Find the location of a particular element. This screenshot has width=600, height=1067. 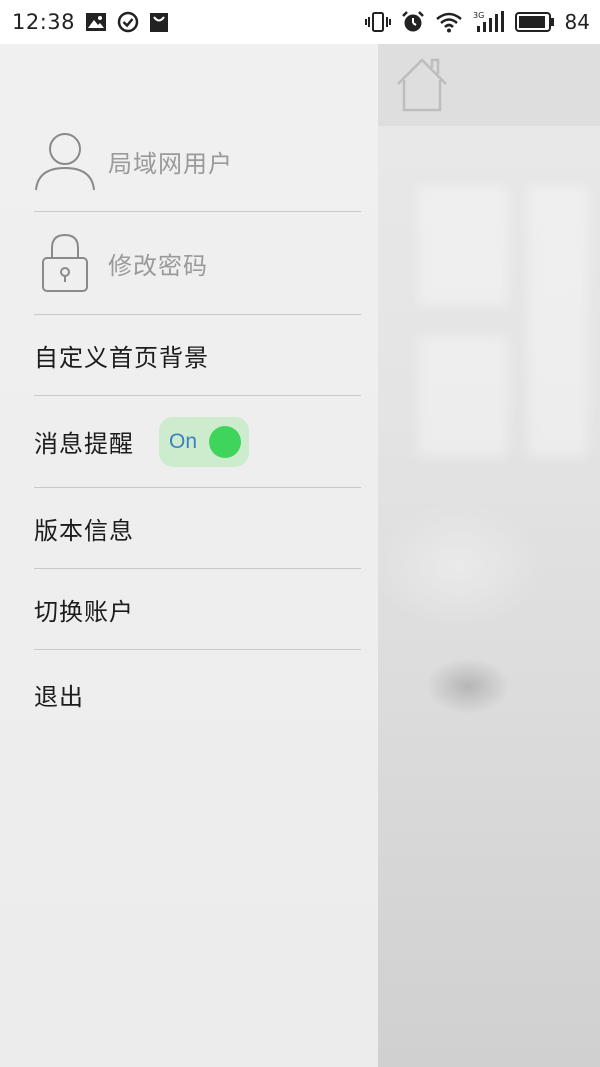

user-icon is located at coordinates (65, 162).